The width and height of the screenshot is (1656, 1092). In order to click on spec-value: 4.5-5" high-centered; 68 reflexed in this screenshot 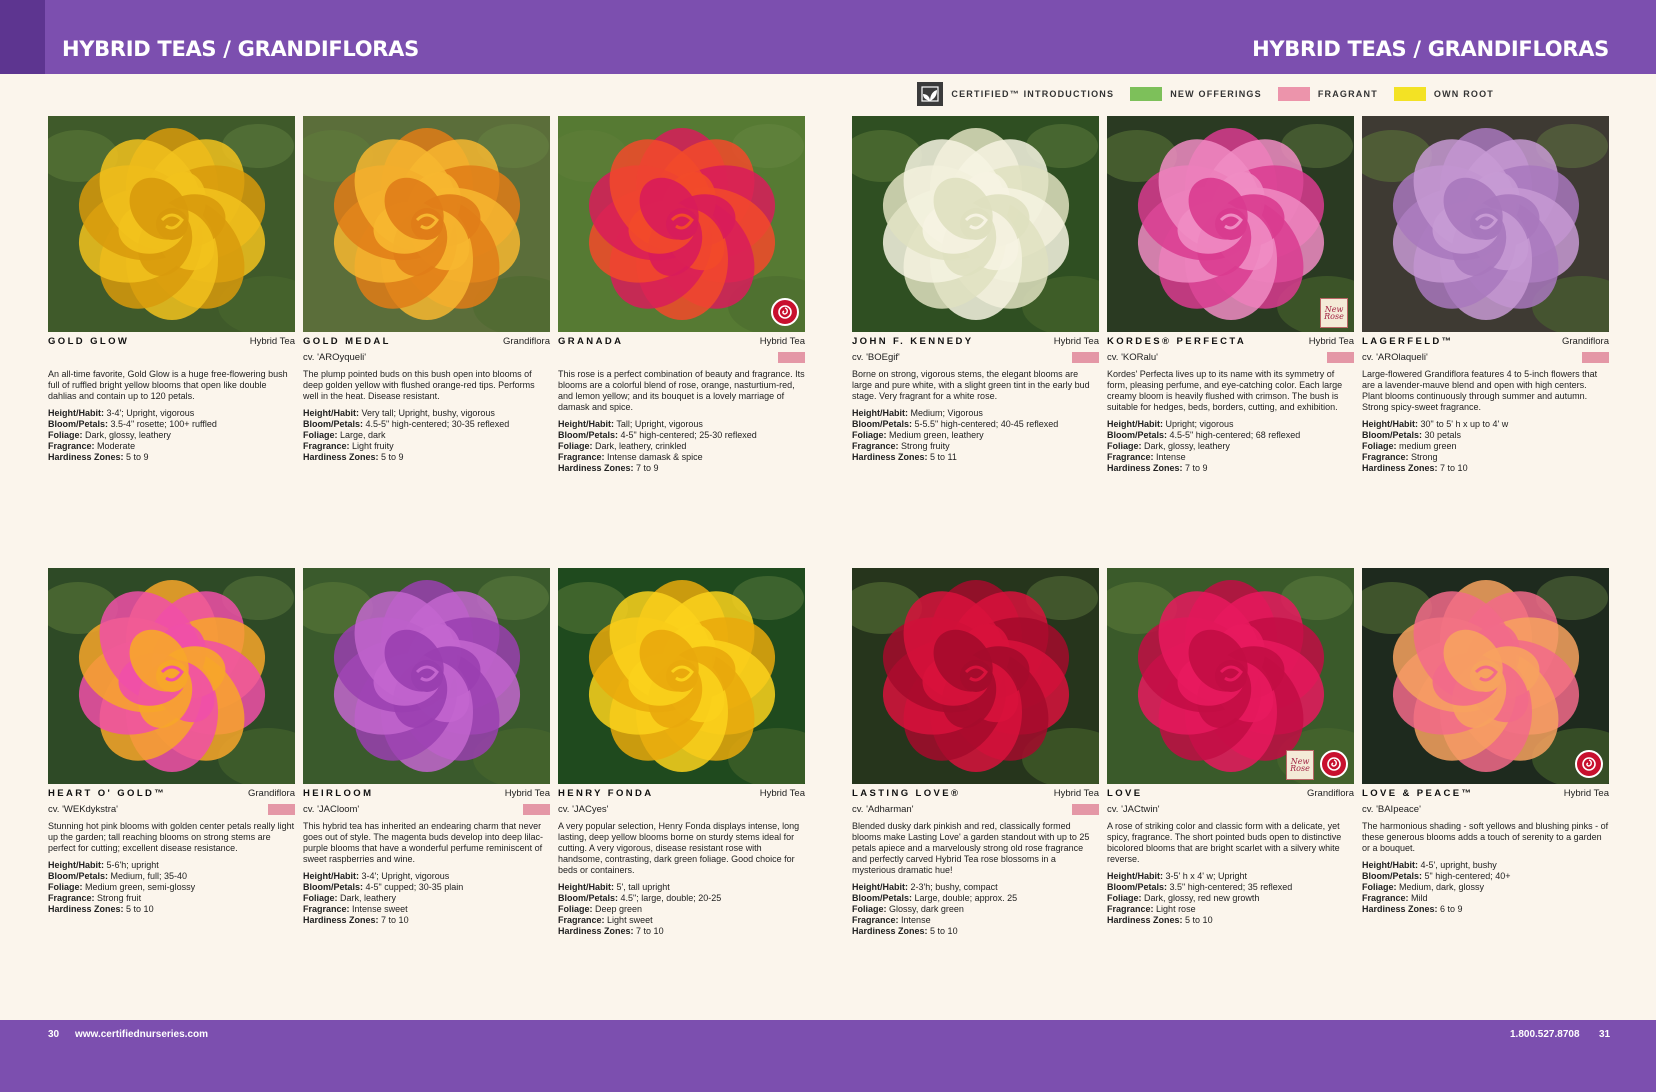, I will do `click(1235, 435)`.